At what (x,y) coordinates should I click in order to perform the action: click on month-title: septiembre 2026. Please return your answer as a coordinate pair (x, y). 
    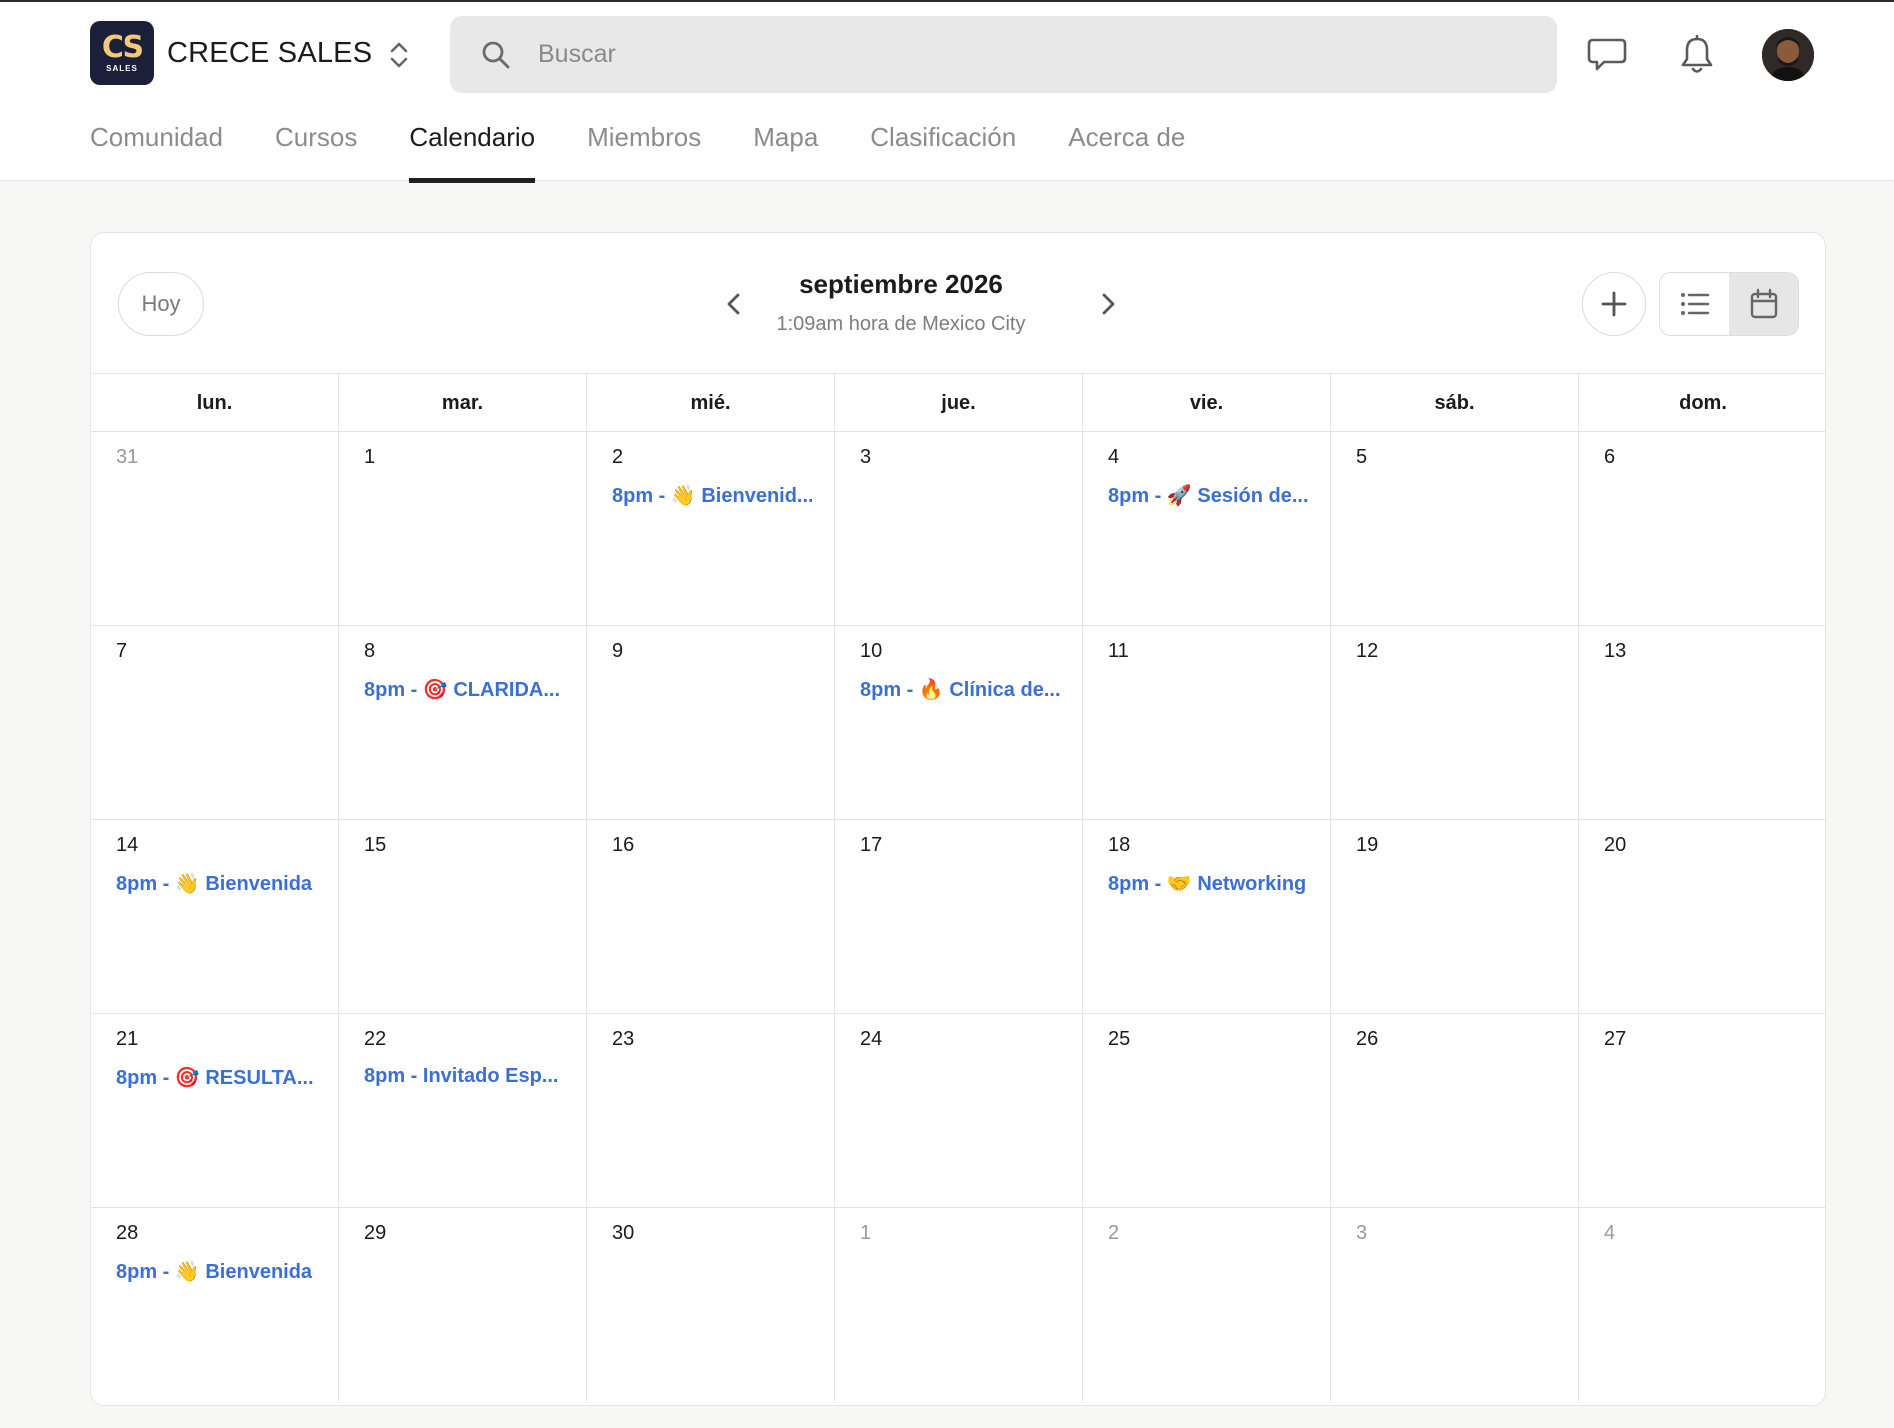
    Looking at the image, I should click on (901, 284).